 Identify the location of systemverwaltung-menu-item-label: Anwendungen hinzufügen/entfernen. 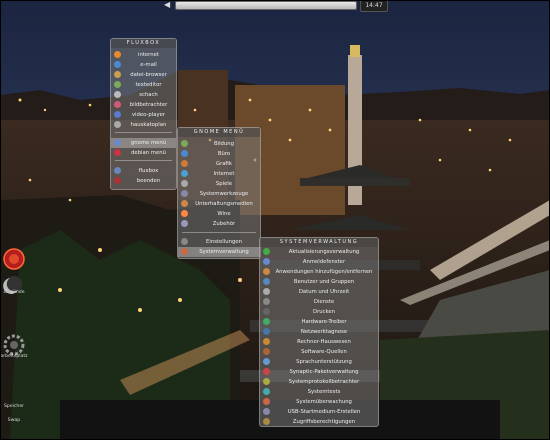
(324, 272).